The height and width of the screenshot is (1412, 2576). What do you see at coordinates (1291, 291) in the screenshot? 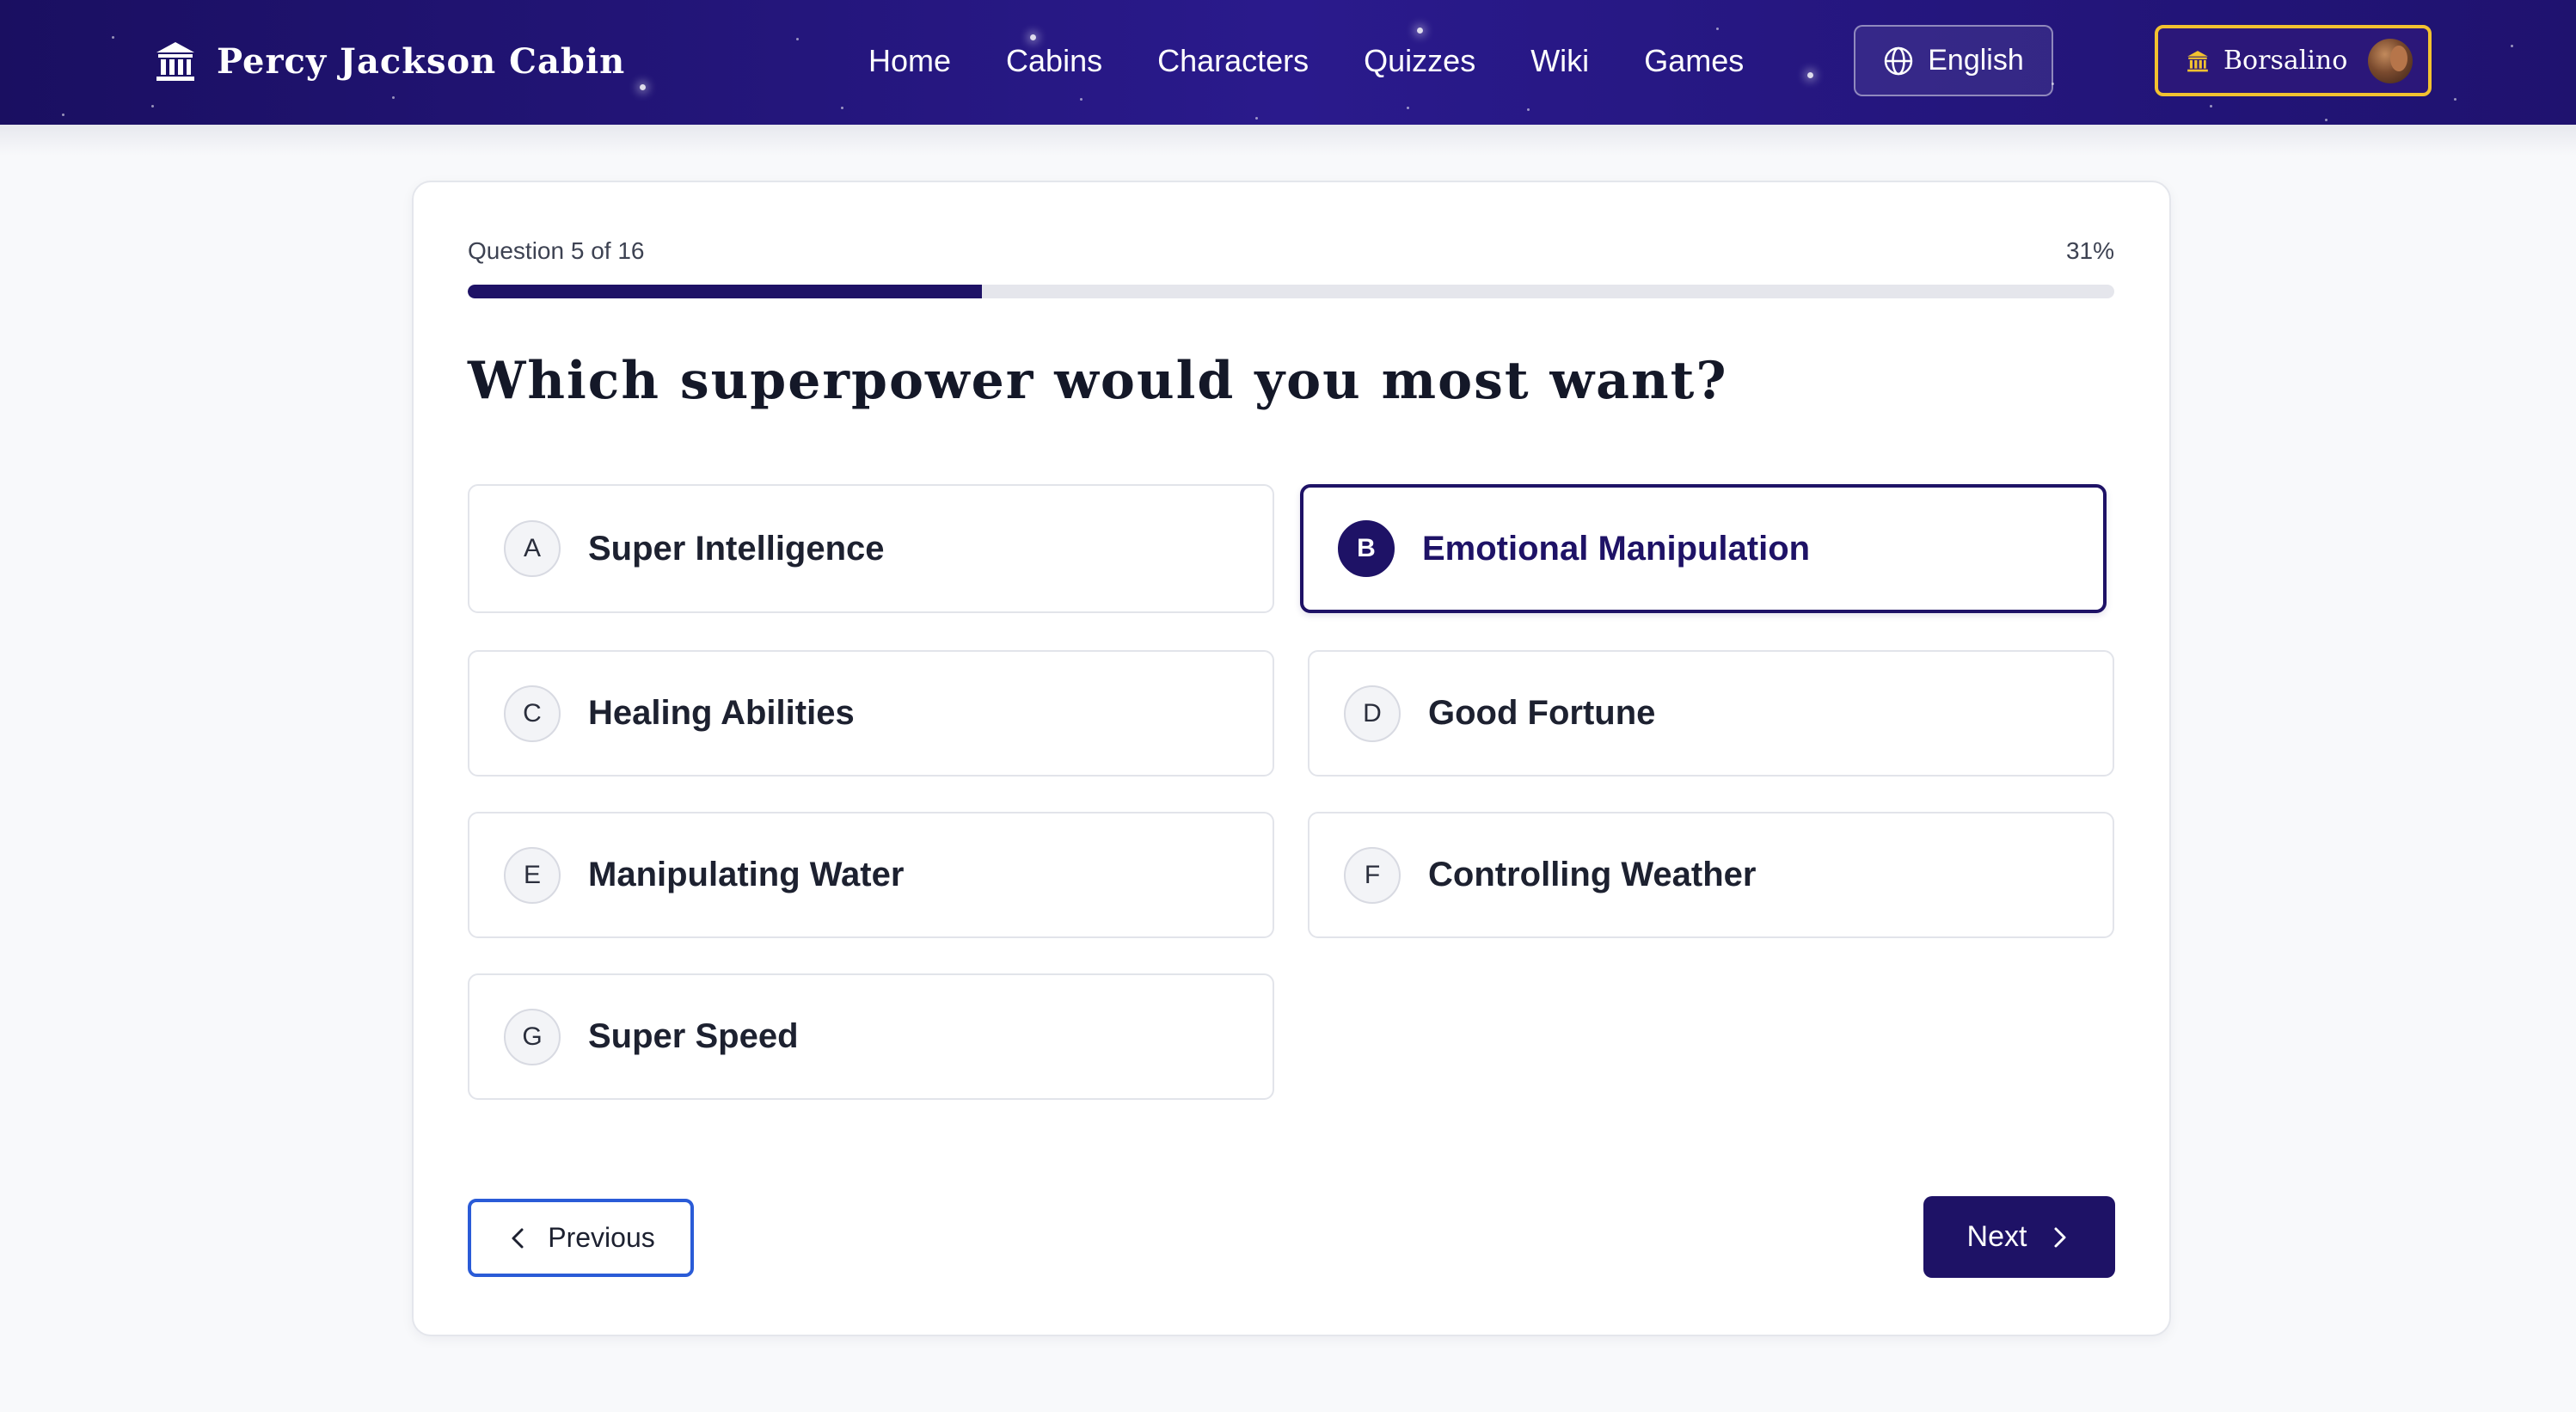
I see `progress-bar` at bounding box center [1291, 291].